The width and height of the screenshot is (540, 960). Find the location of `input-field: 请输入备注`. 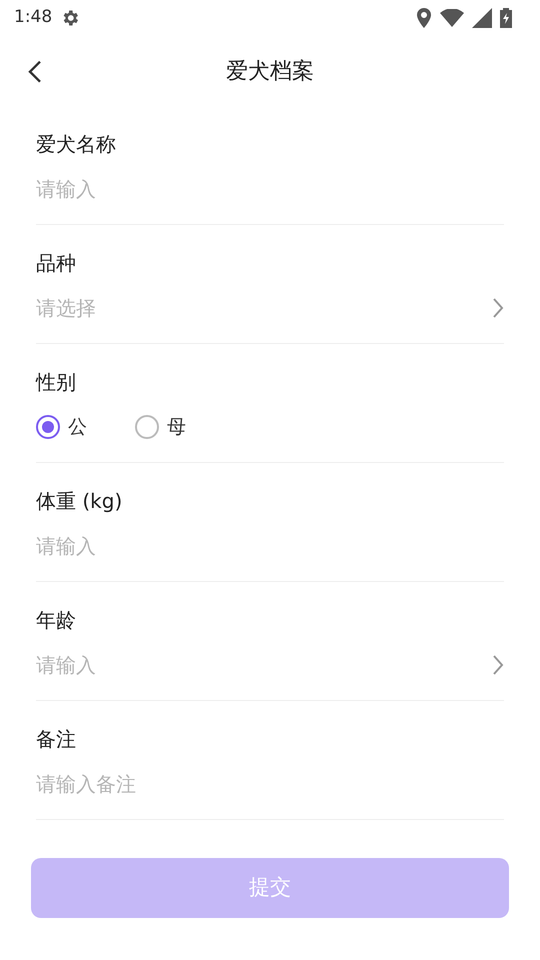

input-field: 请输入备注 is located at coordinates (270, 784).